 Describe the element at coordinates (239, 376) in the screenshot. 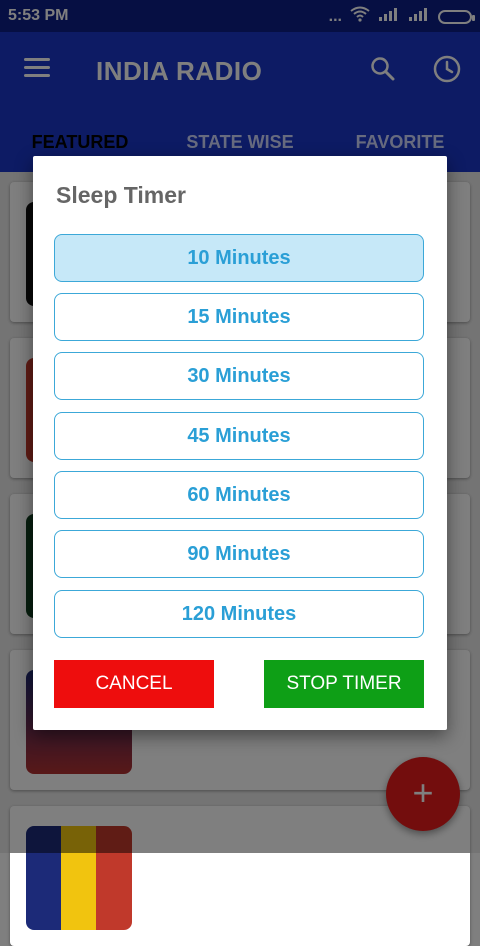

I see `timer-option-30: 30 Minutes` at that location.